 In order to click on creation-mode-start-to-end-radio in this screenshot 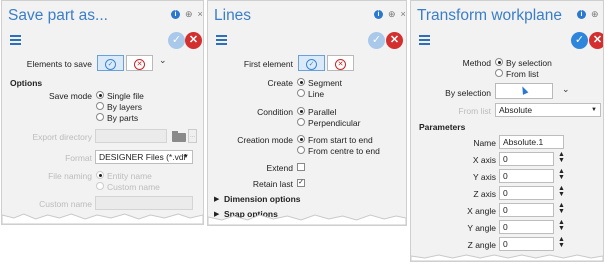, I will do `click(301, 139)`.